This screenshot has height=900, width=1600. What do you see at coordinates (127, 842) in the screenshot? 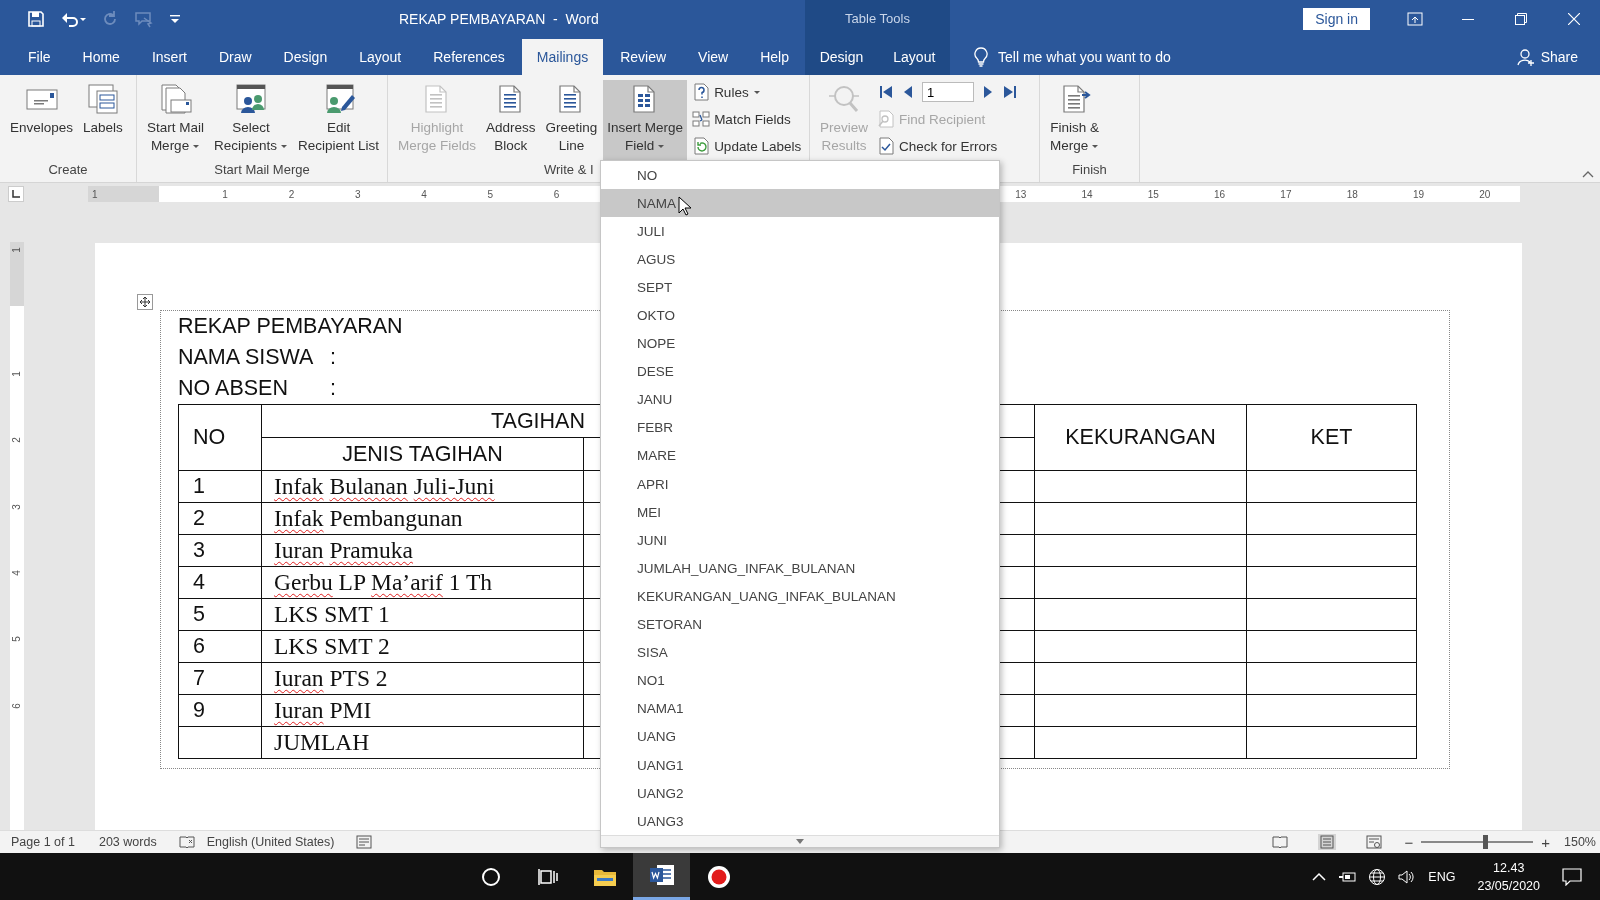
I see `word-count: 203 words` at bounding box center [127, 842].